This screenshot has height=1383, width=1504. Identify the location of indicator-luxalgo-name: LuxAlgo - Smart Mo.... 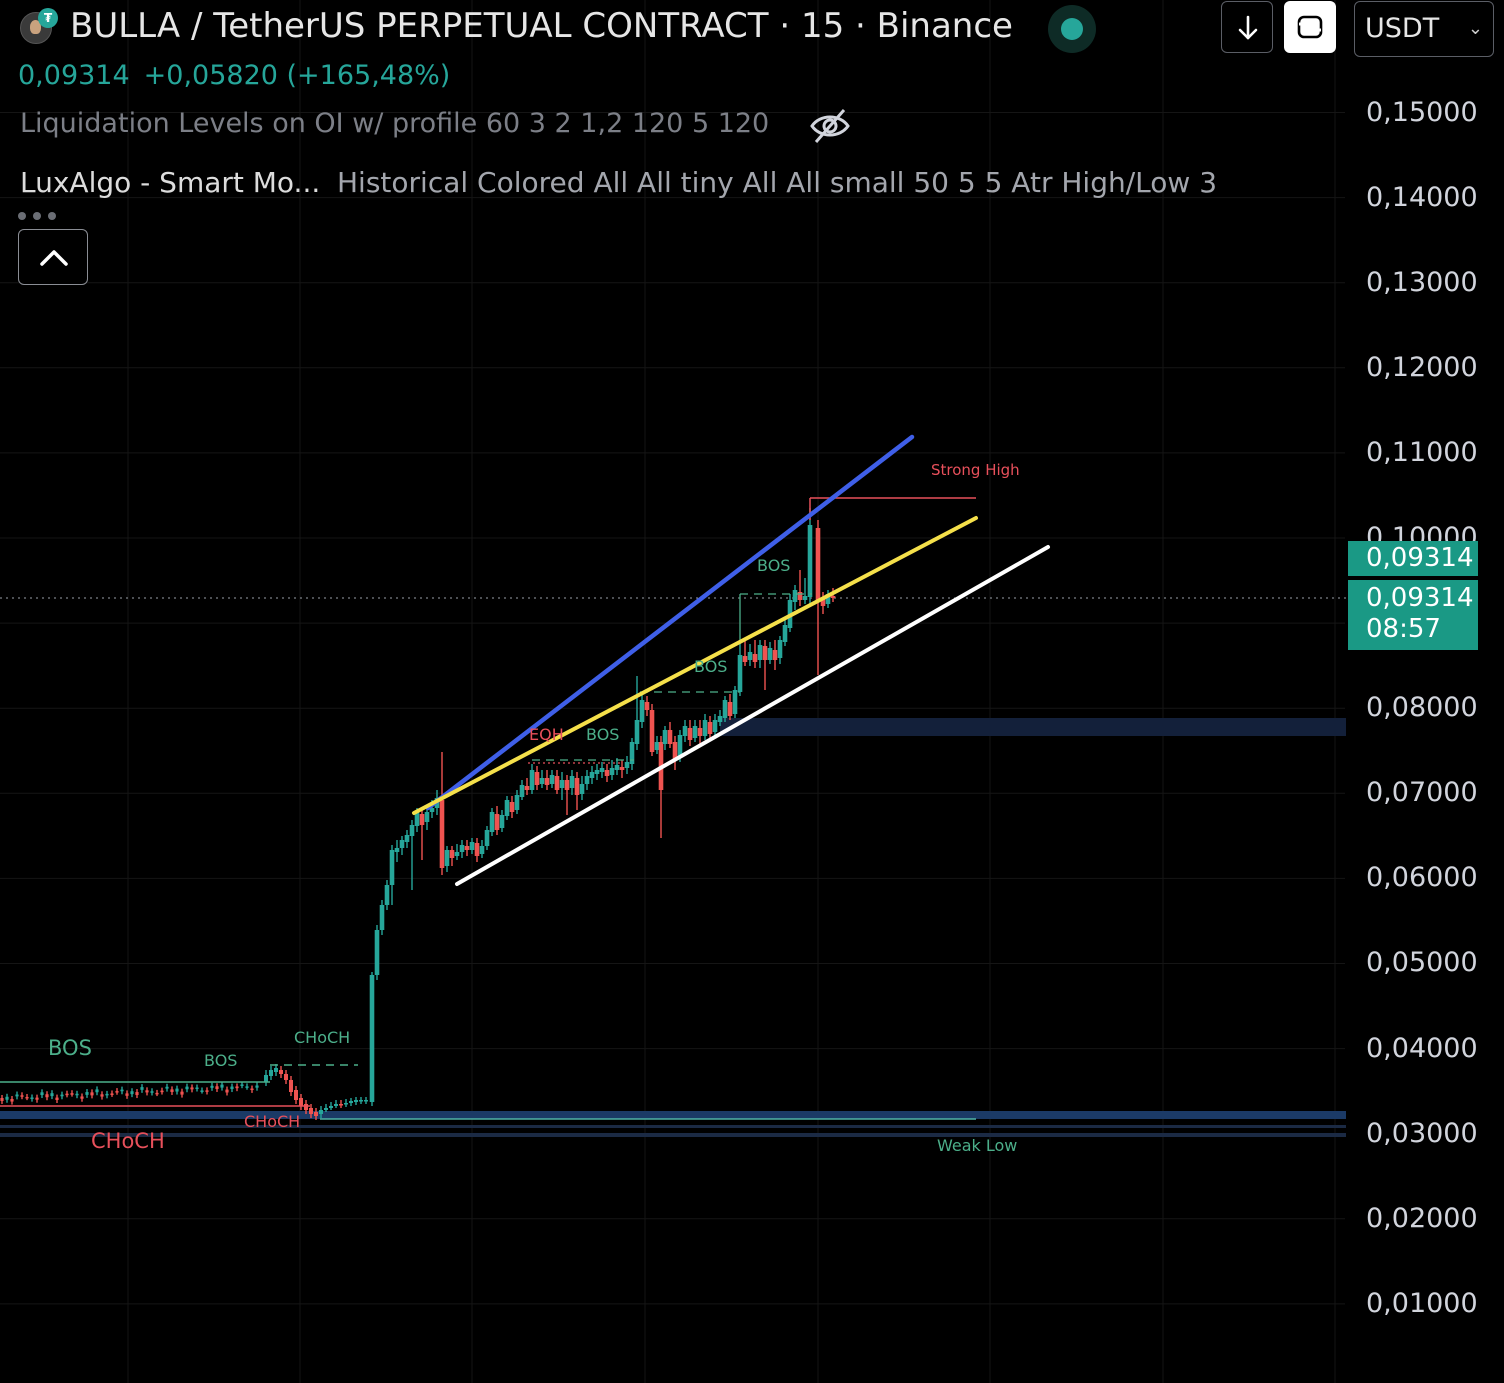
(170, 182).